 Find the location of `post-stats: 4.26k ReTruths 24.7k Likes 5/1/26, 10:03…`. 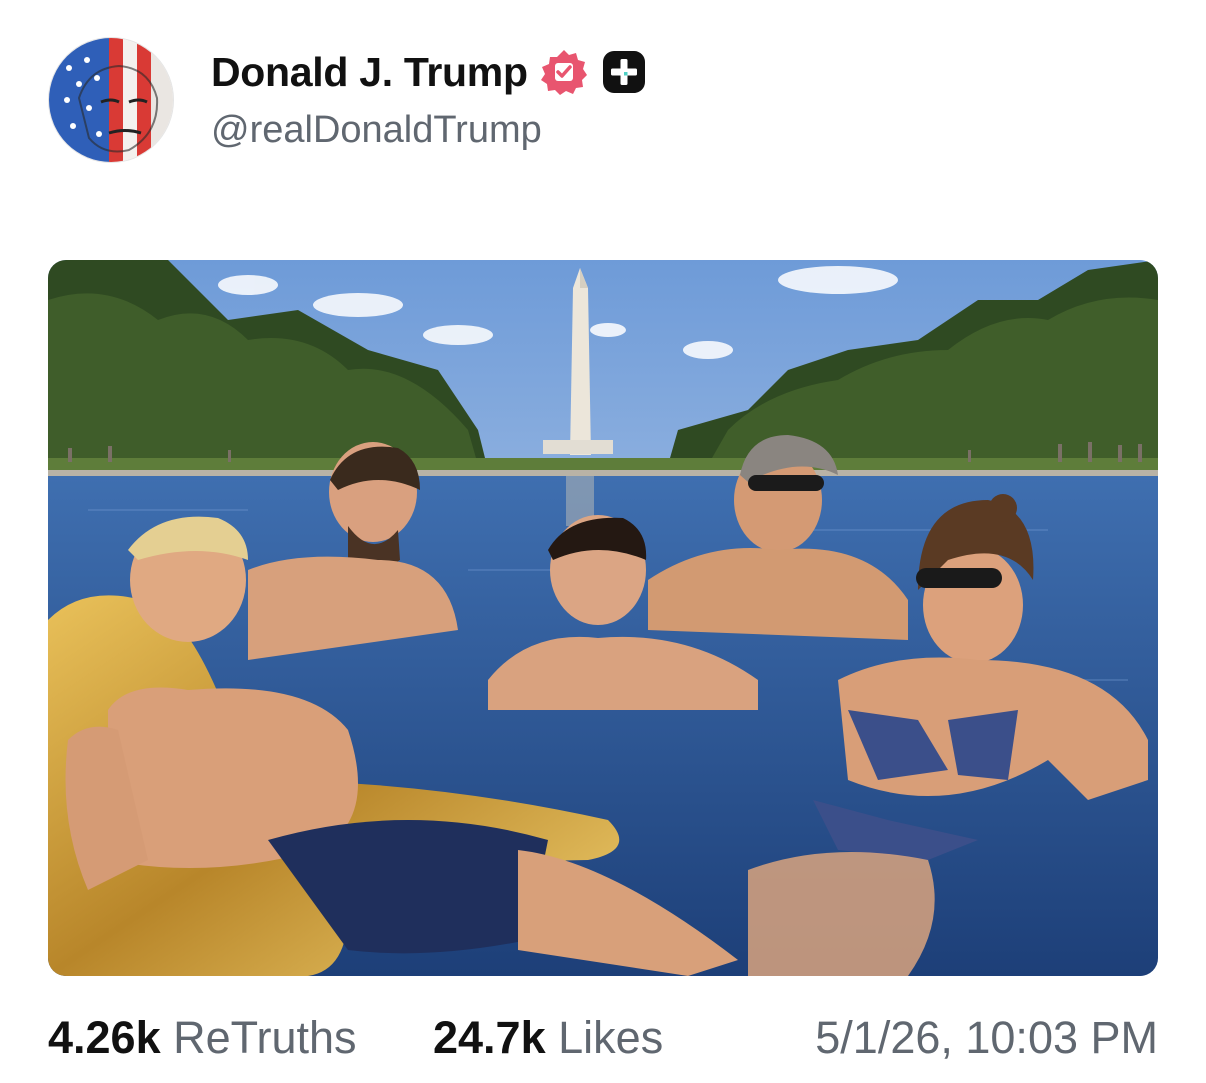

post-stats: 4.26k ReTruths 24.7k Likes 5/1/26, 10:03… is located at coordinates (603, 1038).